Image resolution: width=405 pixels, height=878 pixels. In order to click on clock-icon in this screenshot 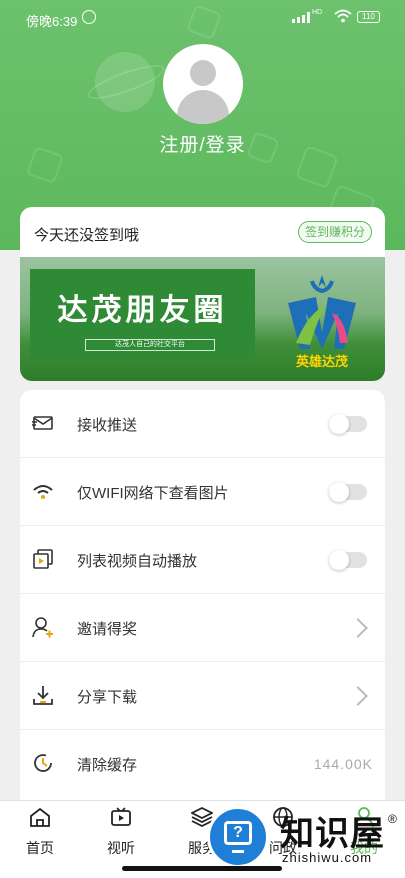, I will do `click(43, 763)`.